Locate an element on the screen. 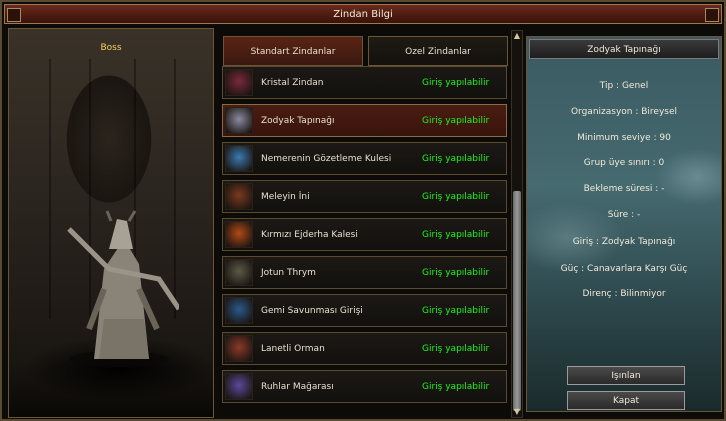  dungeon-name: Jotun Thrym is located at coordinates (288, 273).